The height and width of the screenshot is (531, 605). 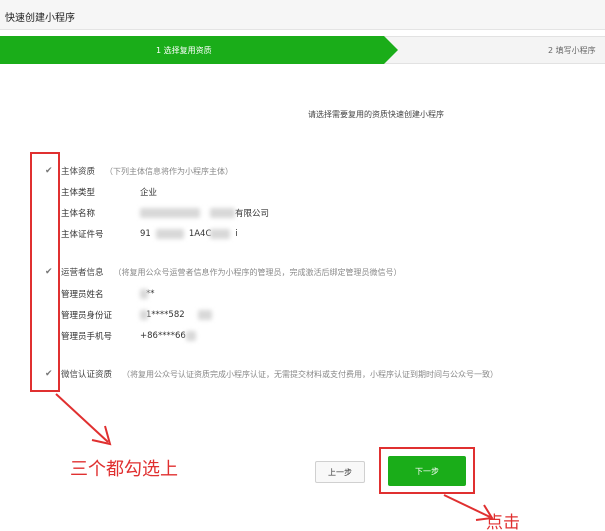 What do you see at coordinates (40, 18) in the screenshot?
I see `page-title: 快速创建小程序` at bounding box center [40, 18].